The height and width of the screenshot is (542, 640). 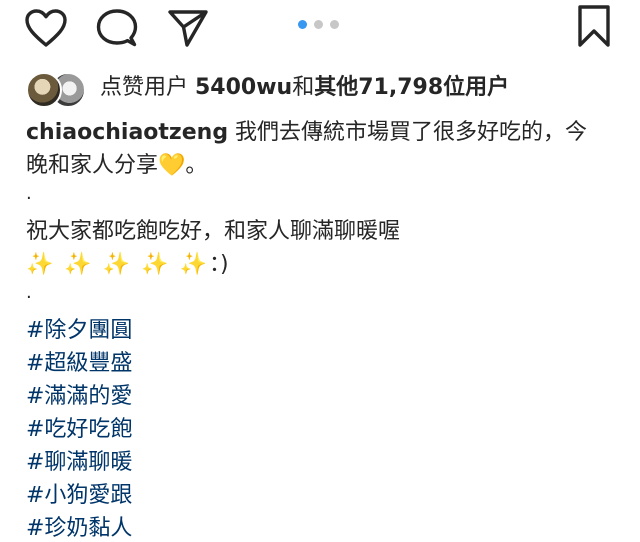 What do you see at coordinates (323, 165) in the screenshot?
I see `caption-line: 晚和家人分享💛。` at bounding box center [323, 165].